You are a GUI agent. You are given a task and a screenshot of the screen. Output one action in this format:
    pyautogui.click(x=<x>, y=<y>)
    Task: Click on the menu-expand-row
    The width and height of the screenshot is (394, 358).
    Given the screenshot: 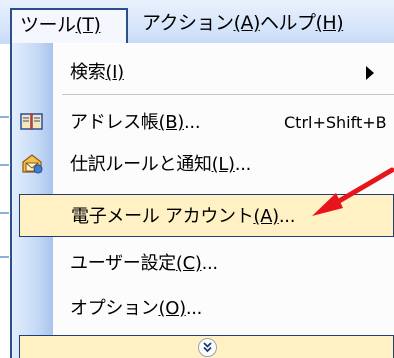 What is the action you would take?
    pyautogui.click(x=206, y=346)
    